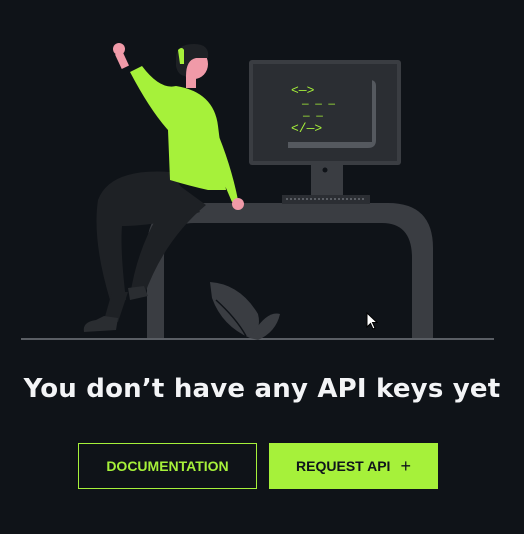  I want to click on monitor-code-line-1: <—>, so click(303, 90).